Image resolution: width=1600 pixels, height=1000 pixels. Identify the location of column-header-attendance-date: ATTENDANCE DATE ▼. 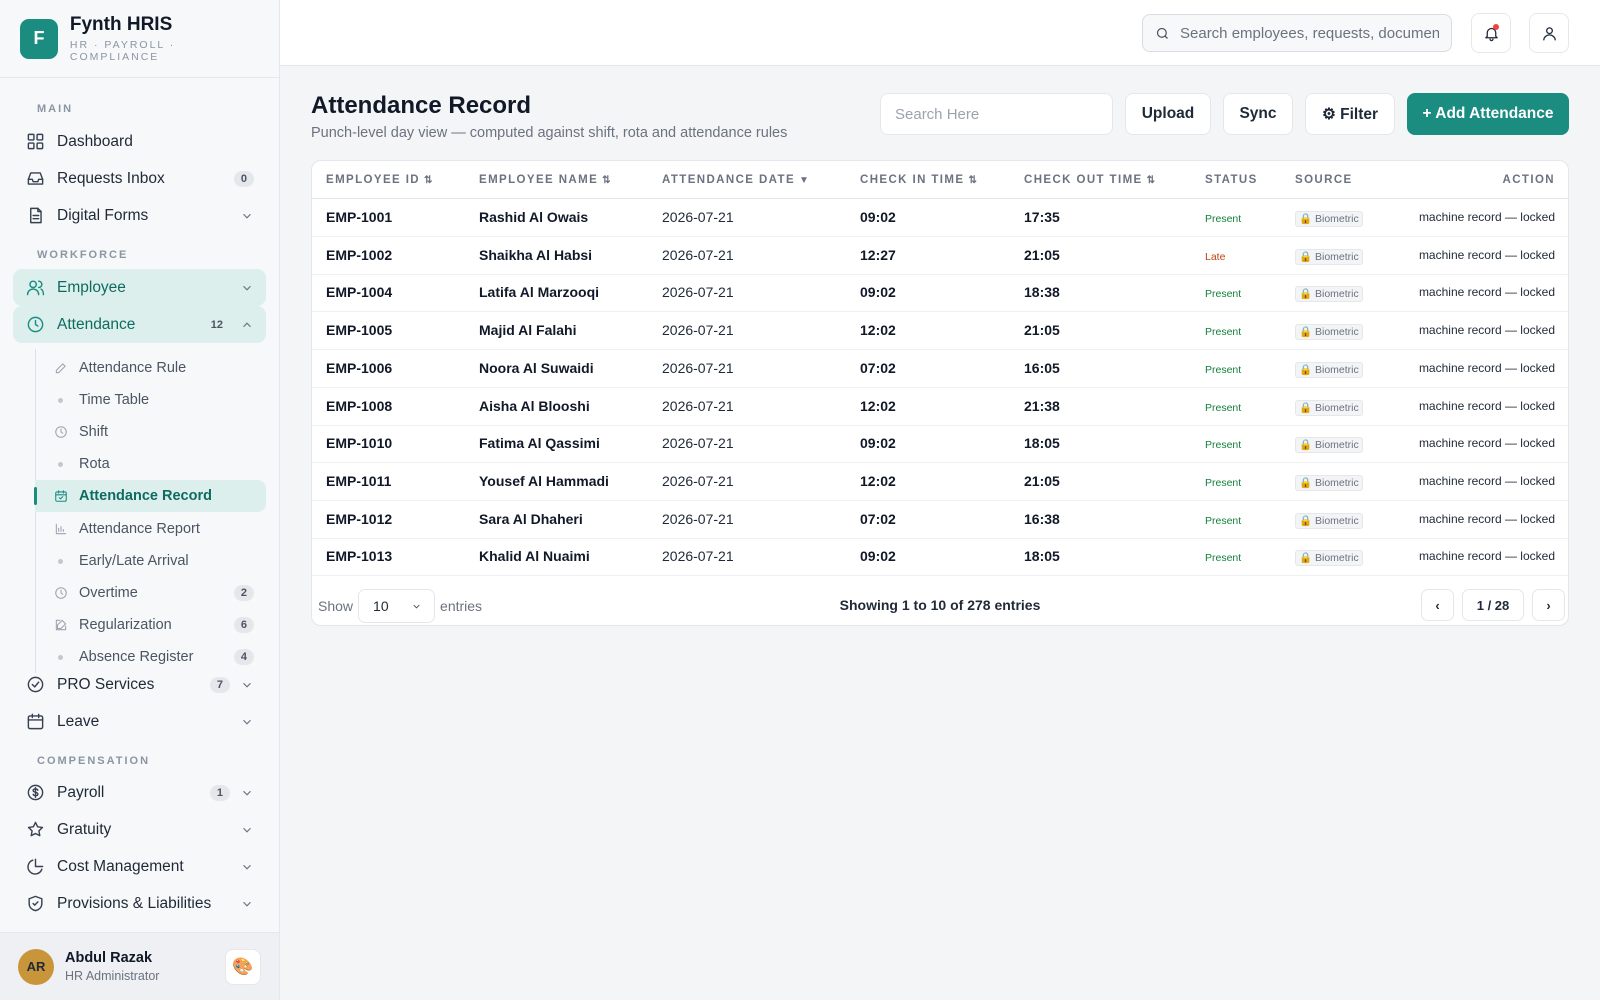
(735, 180).